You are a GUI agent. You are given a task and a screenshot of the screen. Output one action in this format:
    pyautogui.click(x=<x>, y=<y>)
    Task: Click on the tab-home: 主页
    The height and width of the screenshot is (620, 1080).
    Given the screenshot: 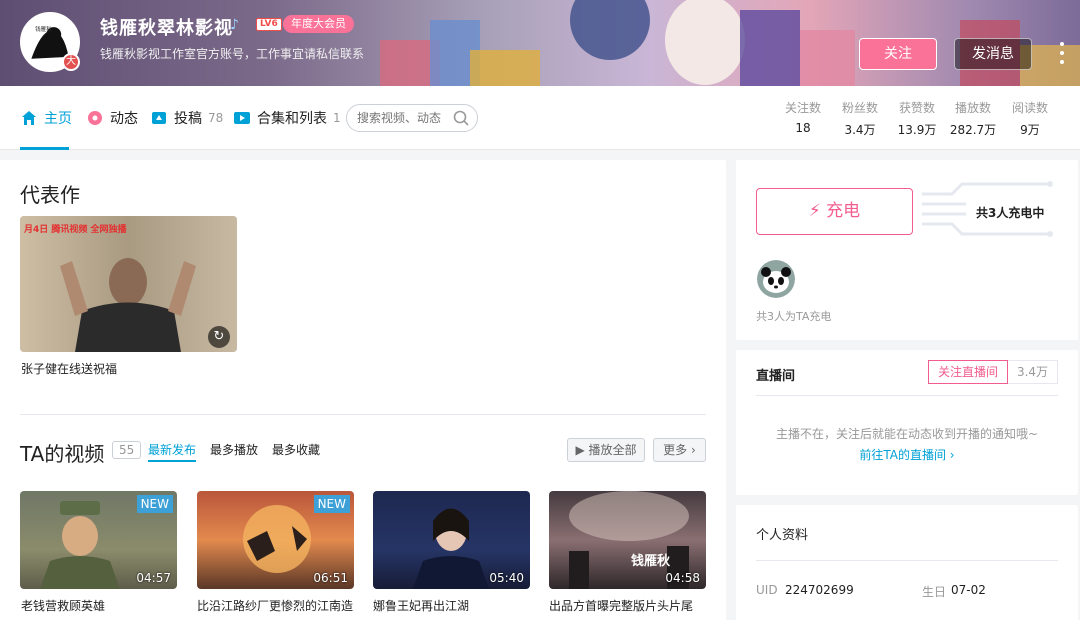 What is the action you would take?
    pyautogui.click(x=46, y=118)
    